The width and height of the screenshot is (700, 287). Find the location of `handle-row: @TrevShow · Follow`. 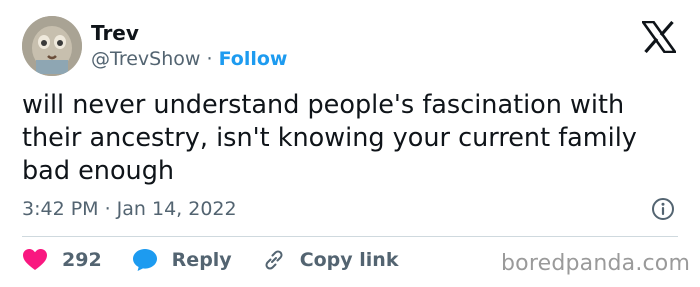

handle-row: @TrevShow · Follow is located at coordinates (189, 59).